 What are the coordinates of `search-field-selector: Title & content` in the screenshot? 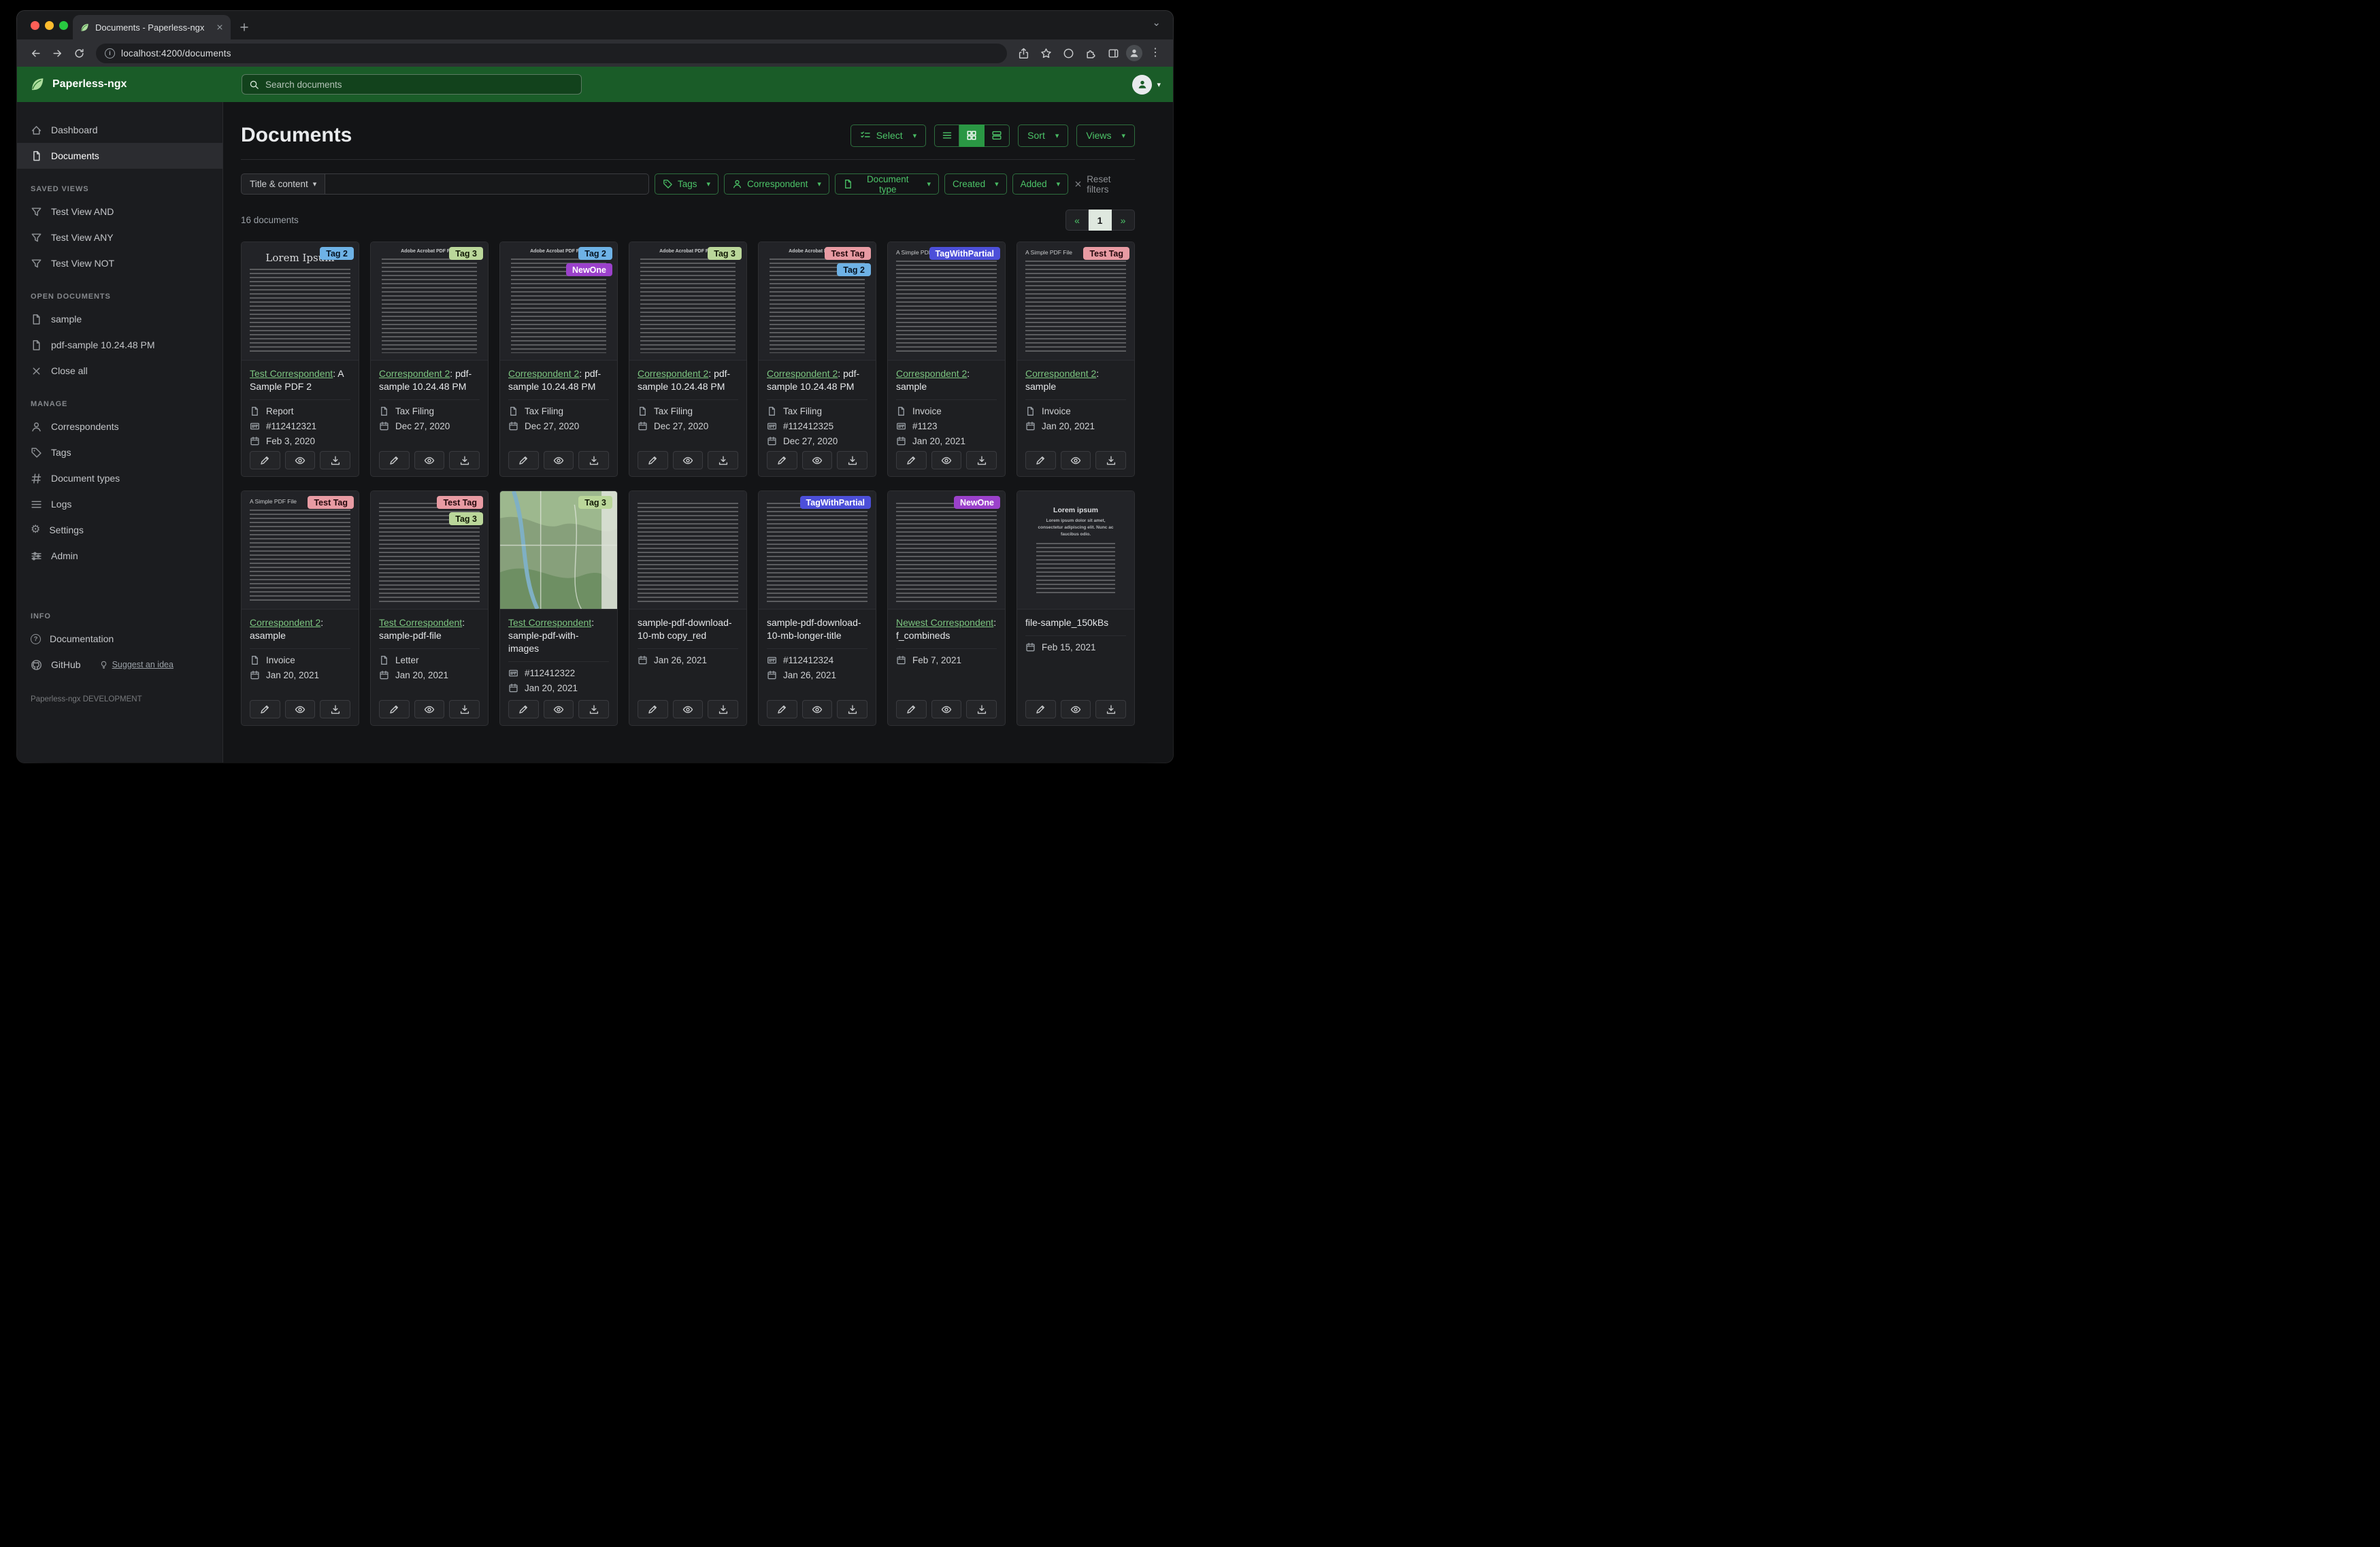 It's located at (283, 184).